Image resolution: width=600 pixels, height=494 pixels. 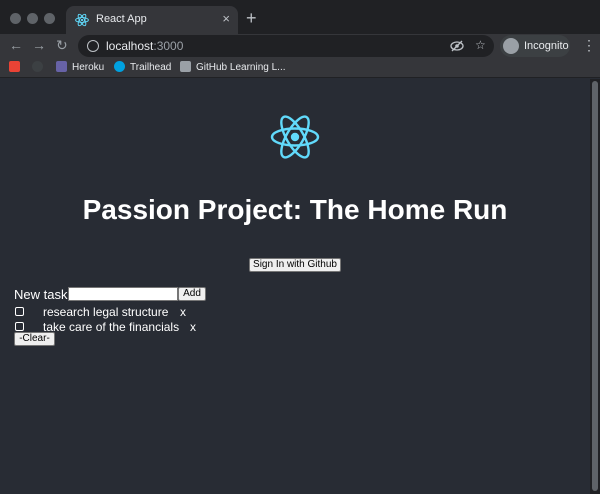 What do you see at coordinates (93, 46) in the screenshot?
I see `site-info-icon` at bounding box center [93, 46].